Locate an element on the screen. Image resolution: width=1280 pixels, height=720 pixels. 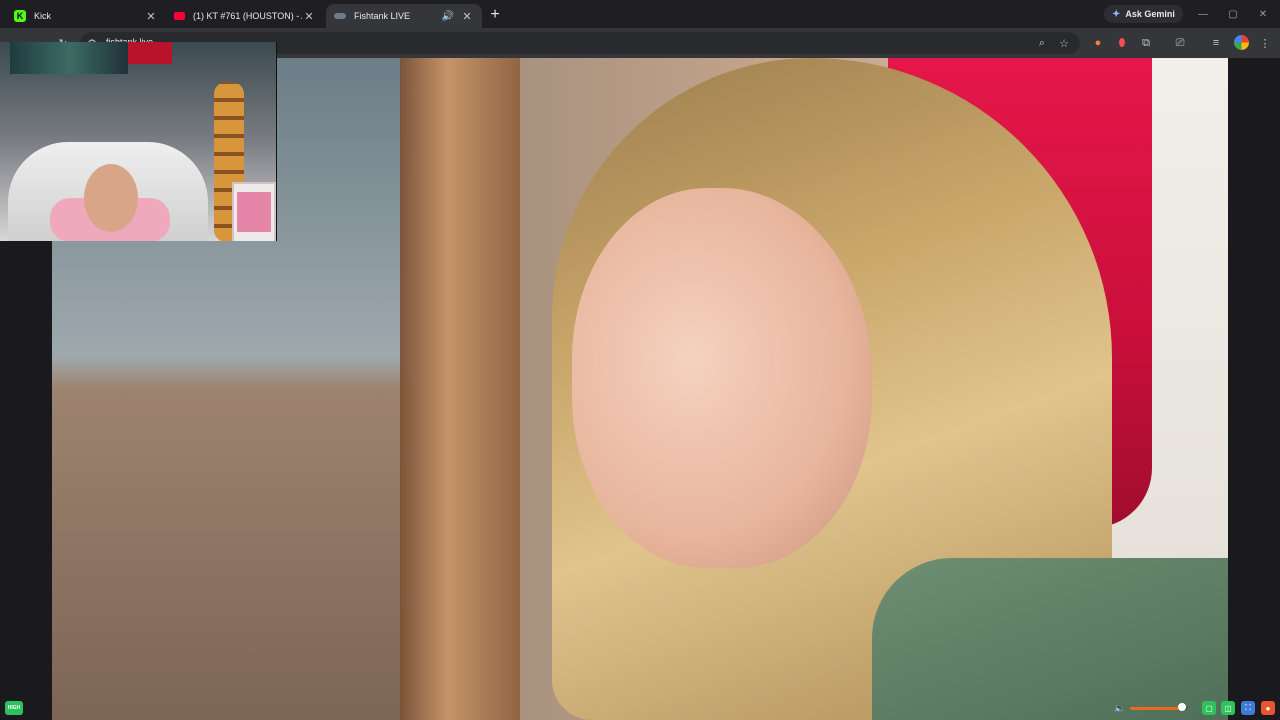
layout-split-icon: ◫ is located at coordinates (1228, 708).